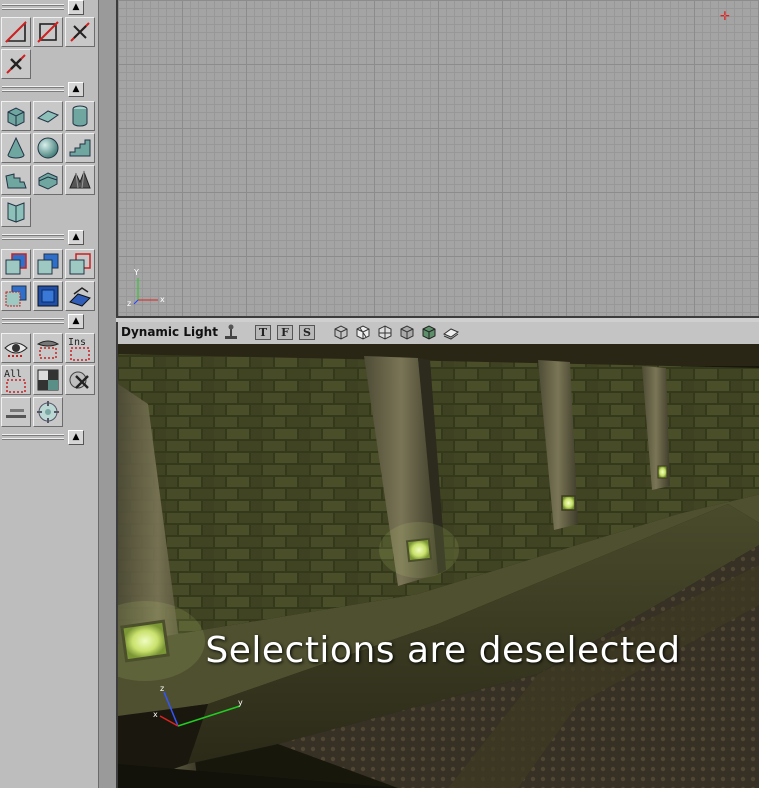  I want to click on bsp-cuts-icon, so click(385, 332).